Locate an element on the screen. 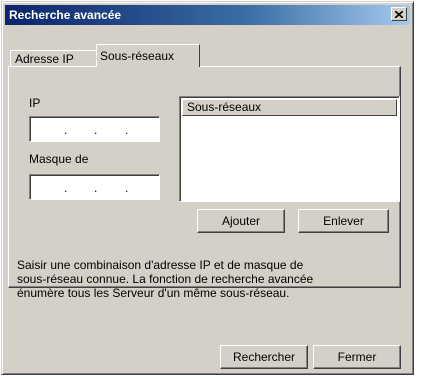  remove-button: Enlever is located at coordinates (343, 221).